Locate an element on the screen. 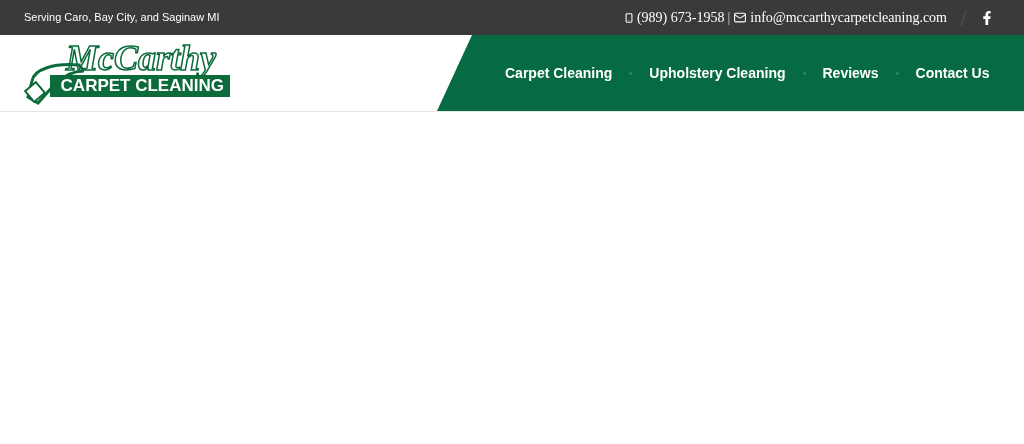 The width and height of the screenshot is (1024, 444). nav-link: Carpet Cleaning is located at coordinates (559, 73).